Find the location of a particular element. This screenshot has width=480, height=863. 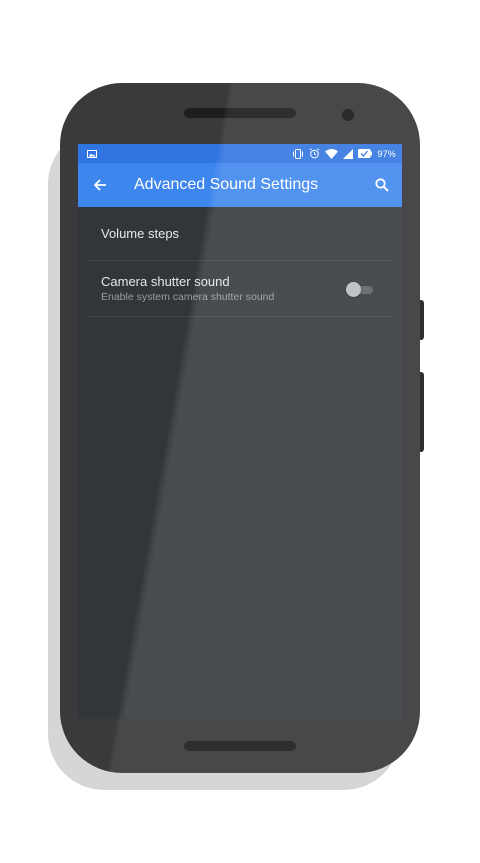

battery-icon is located at coordinates (365, 153).